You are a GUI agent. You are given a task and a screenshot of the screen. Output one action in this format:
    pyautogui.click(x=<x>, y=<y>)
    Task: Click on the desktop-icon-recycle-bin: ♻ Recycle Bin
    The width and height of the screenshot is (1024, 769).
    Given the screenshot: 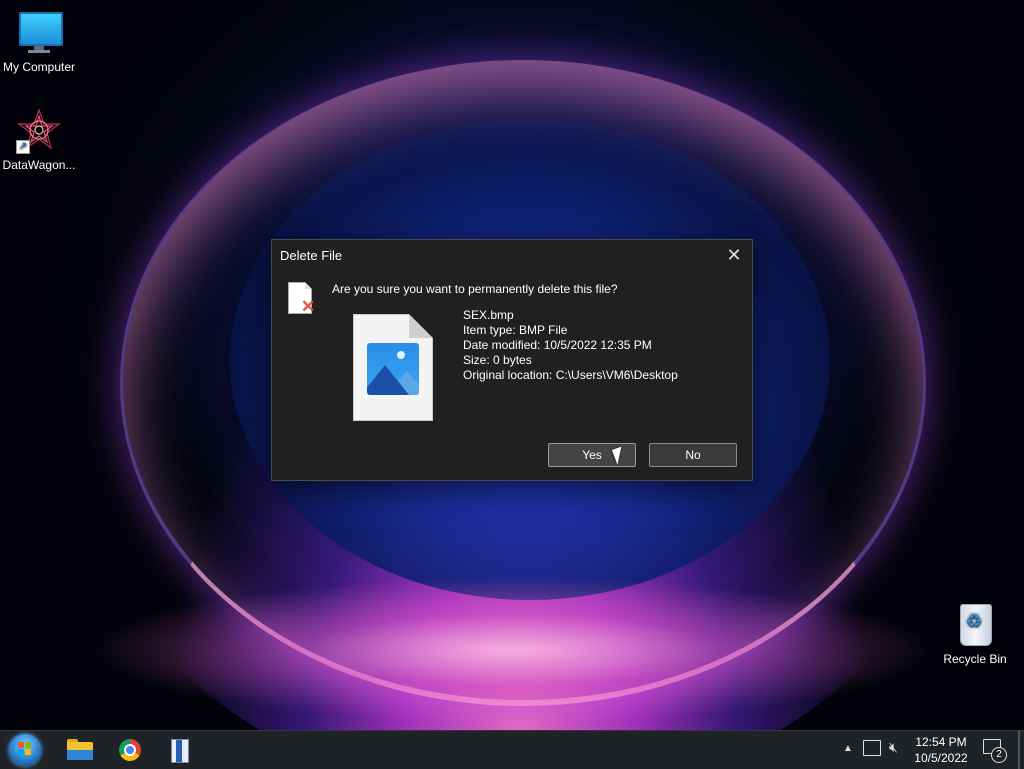 What is the action you would take?
    pyautogui.click(x=975, y=634)
    